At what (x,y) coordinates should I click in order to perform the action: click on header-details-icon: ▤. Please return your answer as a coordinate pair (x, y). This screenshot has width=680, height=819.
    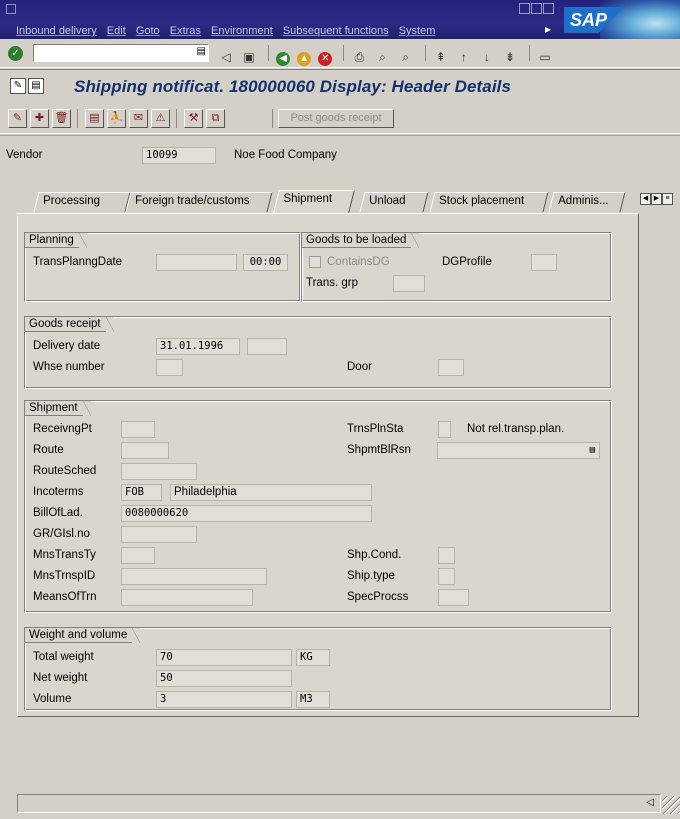
    Looking at the image, I should click on (94, 118).